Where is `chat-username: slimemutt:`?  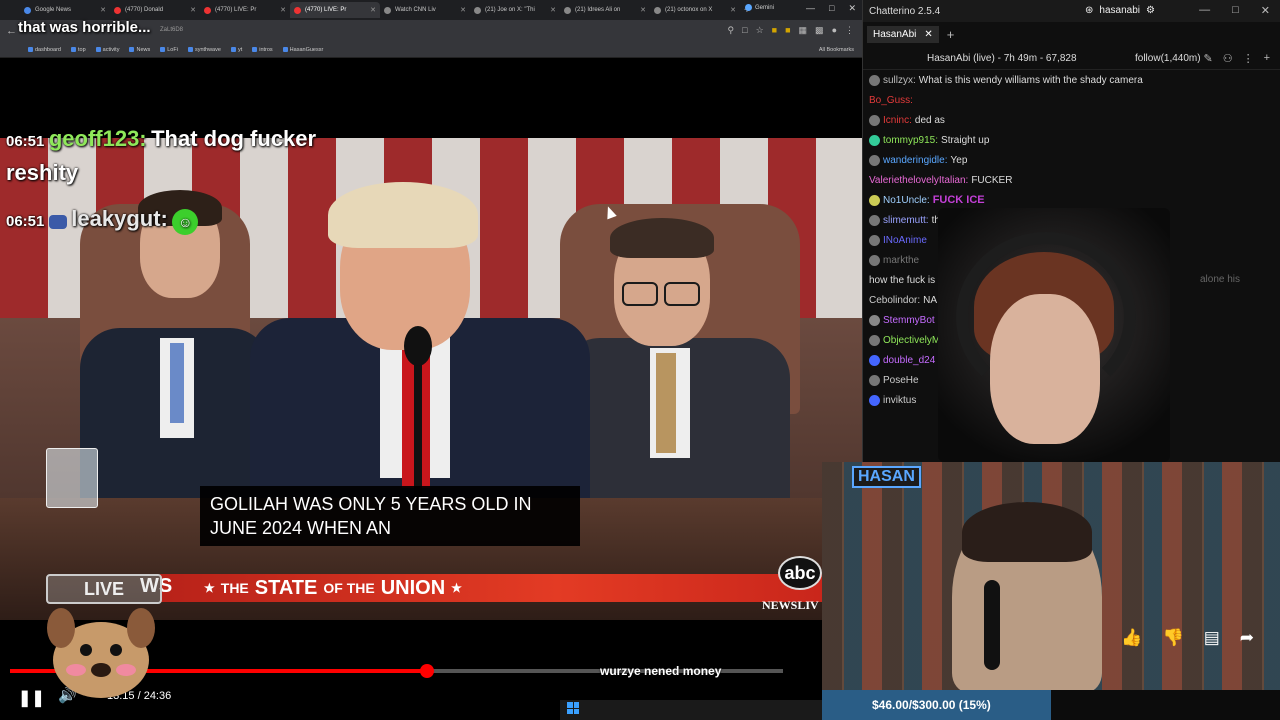 chat-username: slimemutt: is located at coordinates (906, 220).